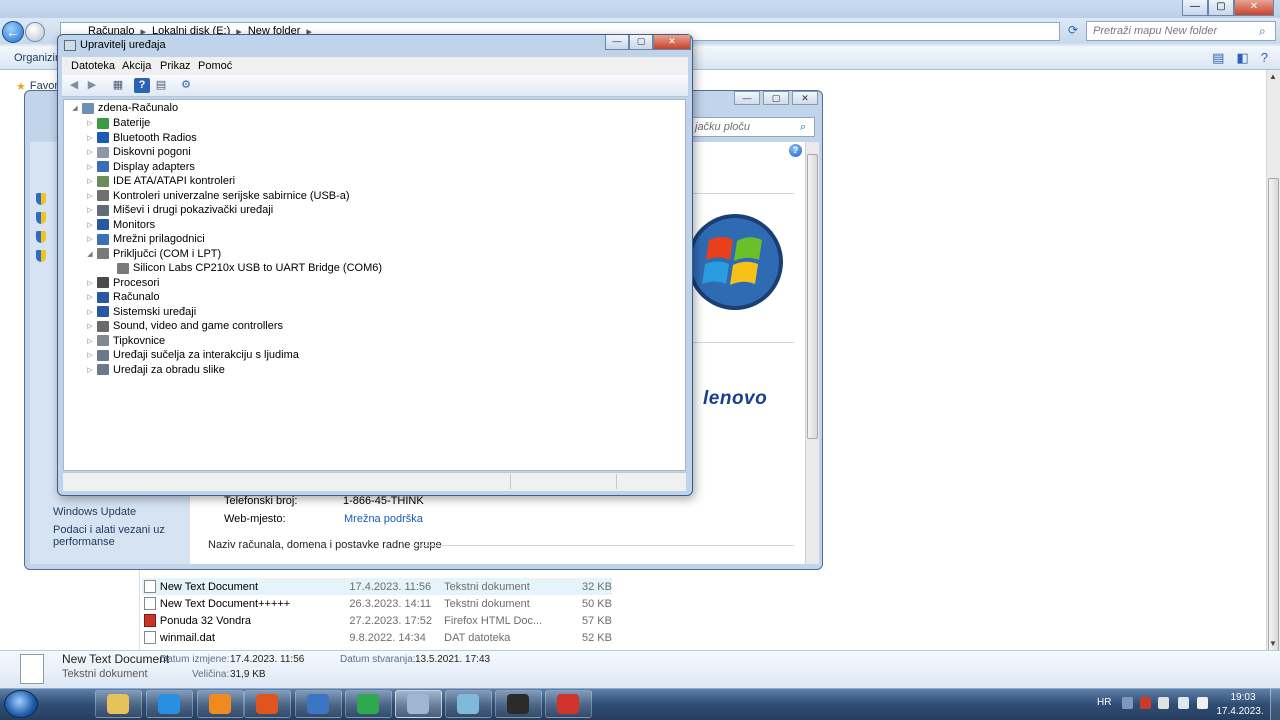 Image resolution: width=1280 pixels, height=720 pixels. I want to click on system-scrollbar, so click(812, 353).